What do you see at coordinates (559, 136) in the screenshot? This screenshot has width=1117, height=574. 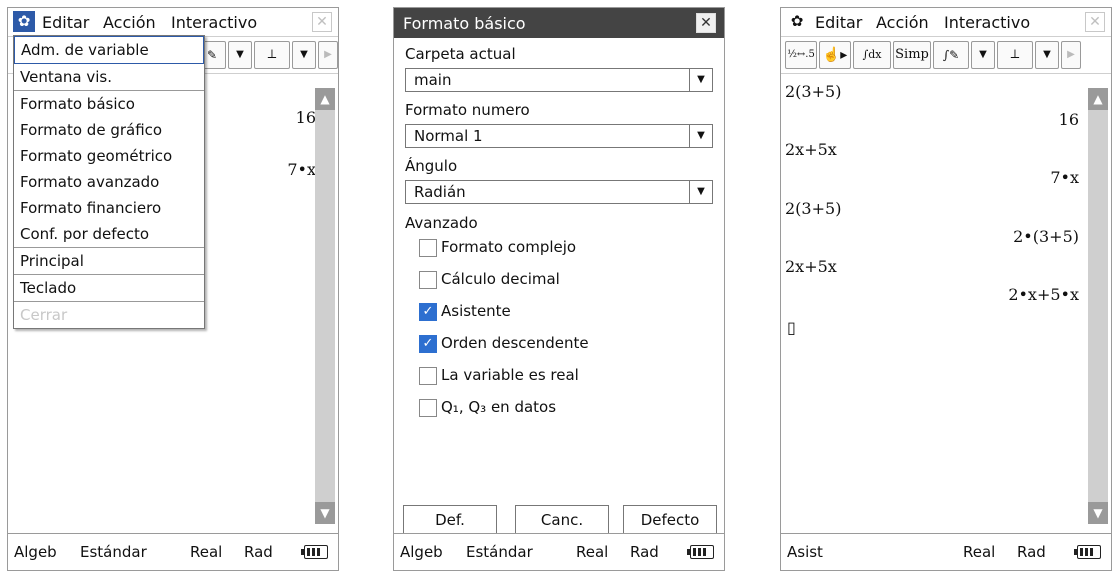 I see `formato-select: Normal 1 ▼` at bounding box center [559, 136].